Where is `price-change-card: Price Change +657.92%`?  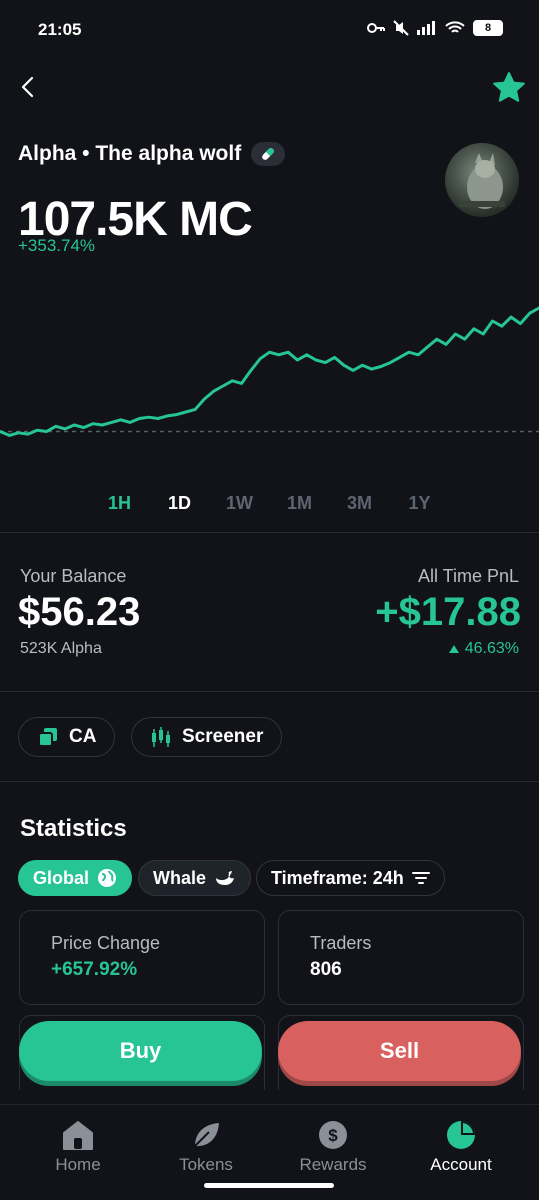 price-change-card: Price Change +657.92% is located at coordinates (142, 957).